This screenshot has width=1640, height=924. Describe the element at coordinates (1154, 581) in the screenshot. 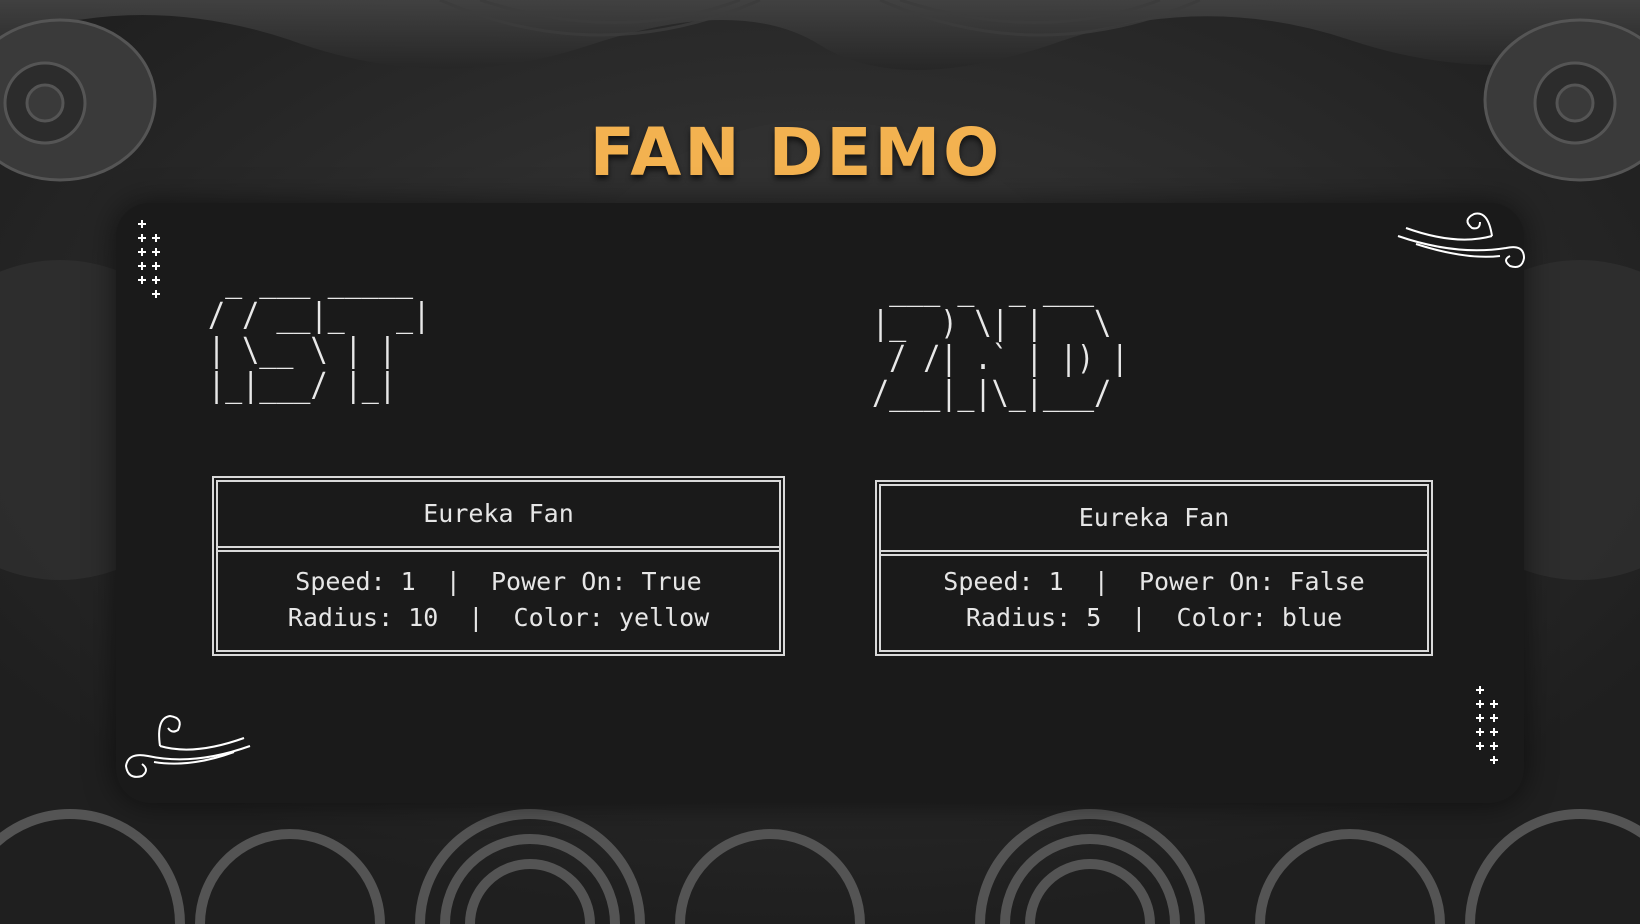

I see `fan-stats-line: Speed: 1 | Power On: False` at that location.